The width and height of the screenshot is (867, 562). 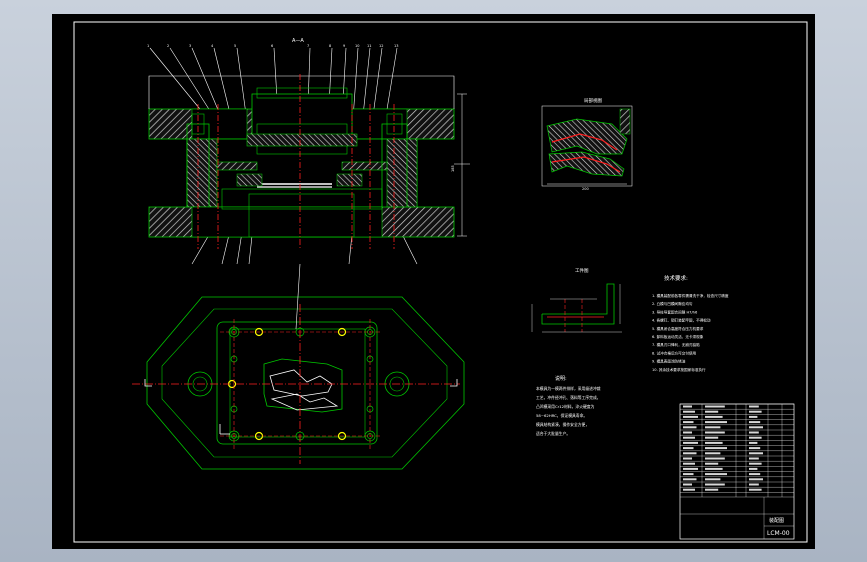 I want to click on drawing-code: LCM-00, so click(x=778, y=533).